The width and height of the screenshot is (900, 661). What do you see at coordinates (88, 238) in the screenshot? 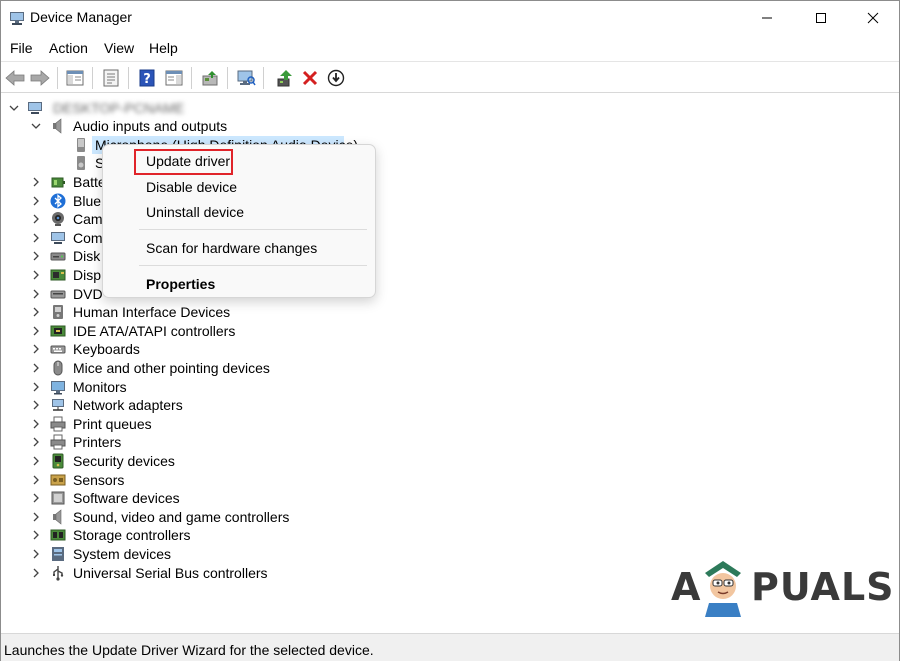
I see `category-label: Com` at bounding box center [88, 238].